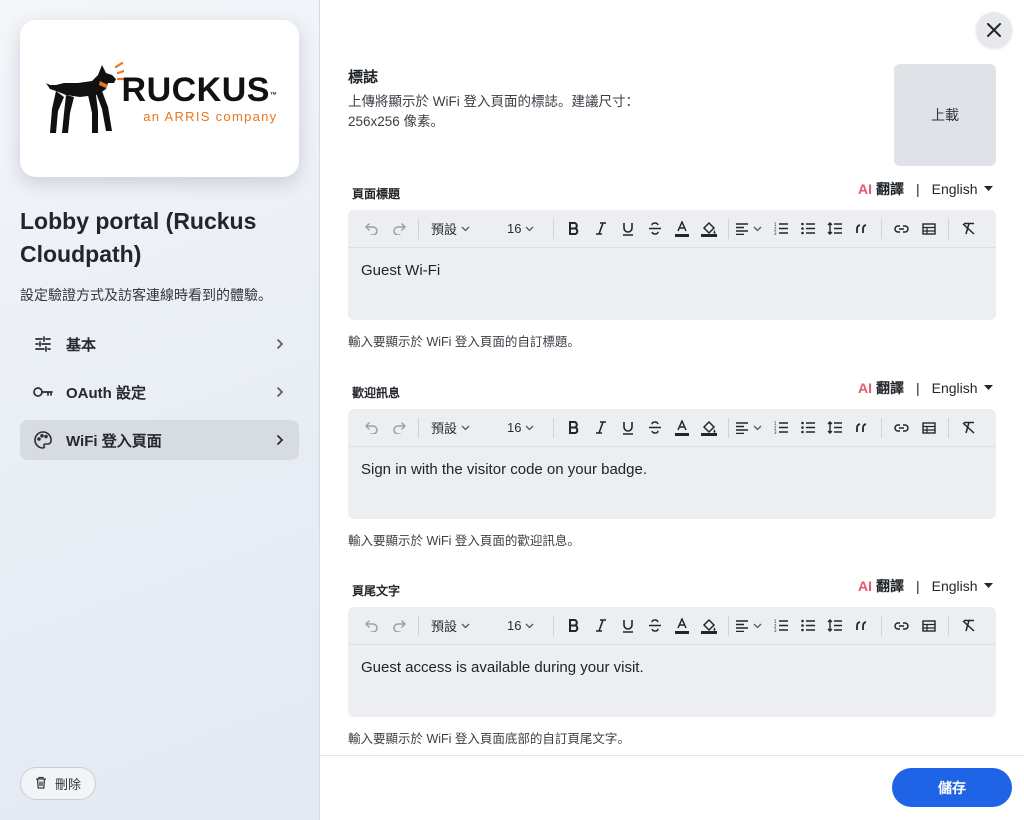  I want to click on underline-icon, so click(627, 428).